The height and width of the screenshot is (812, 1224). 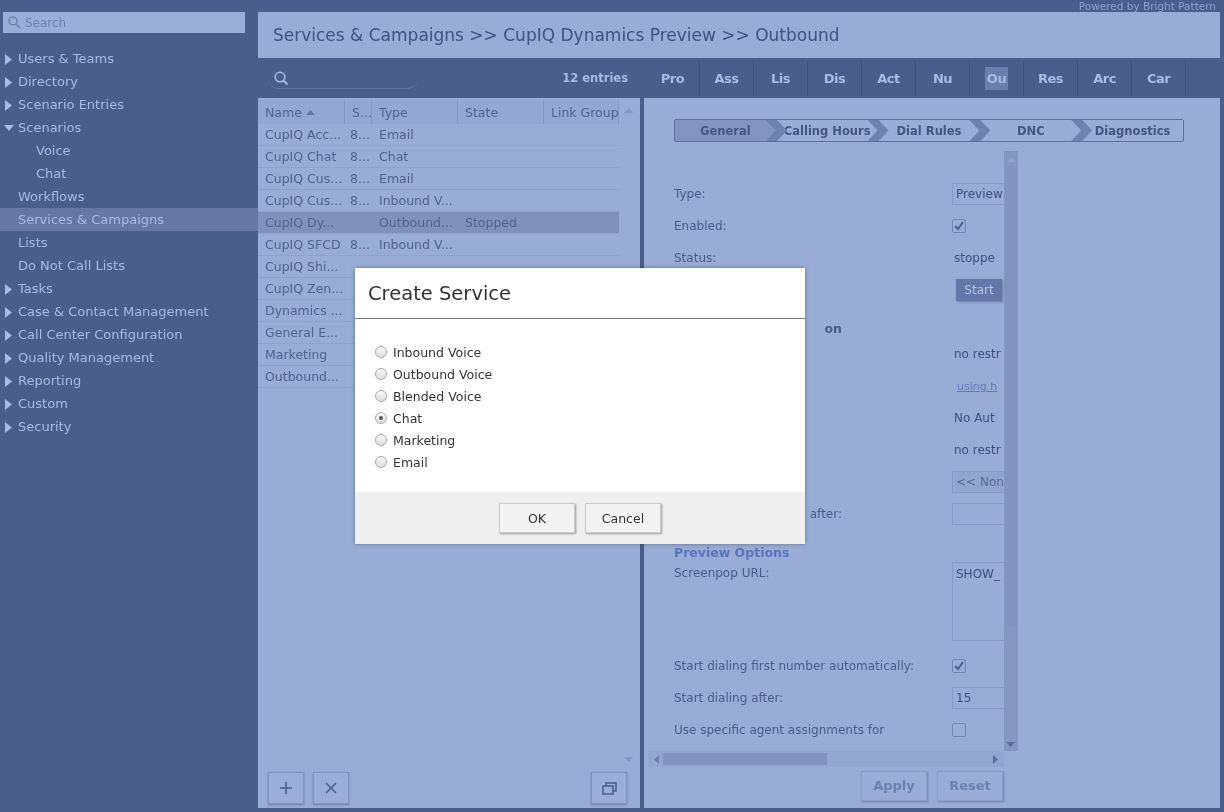 What do you see at coordinates (438, 135) in the screenshot?
I see `table-row: CupIQ Acc... 8... Email` at bounding box center [438, 135].